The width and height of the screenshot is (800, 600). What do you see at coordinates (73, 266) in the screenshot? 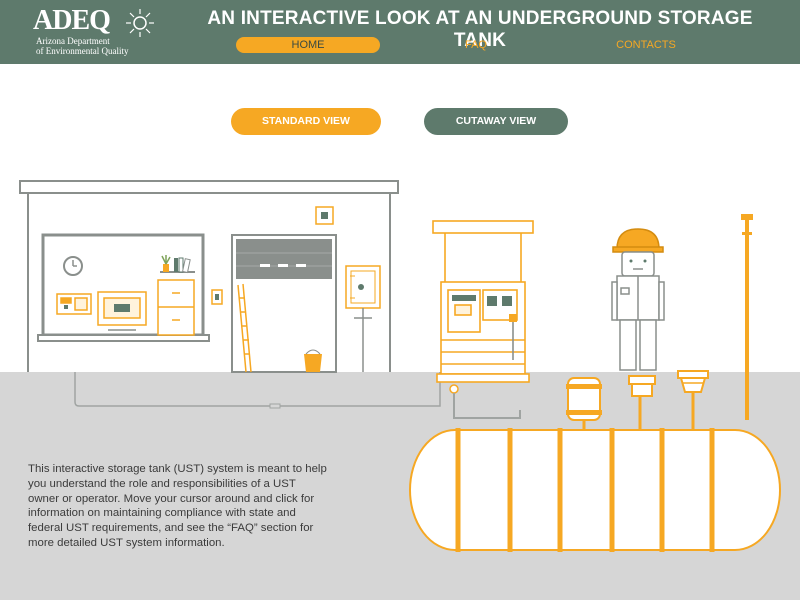
I see `clock-icon` at bounding box center [73, 266].